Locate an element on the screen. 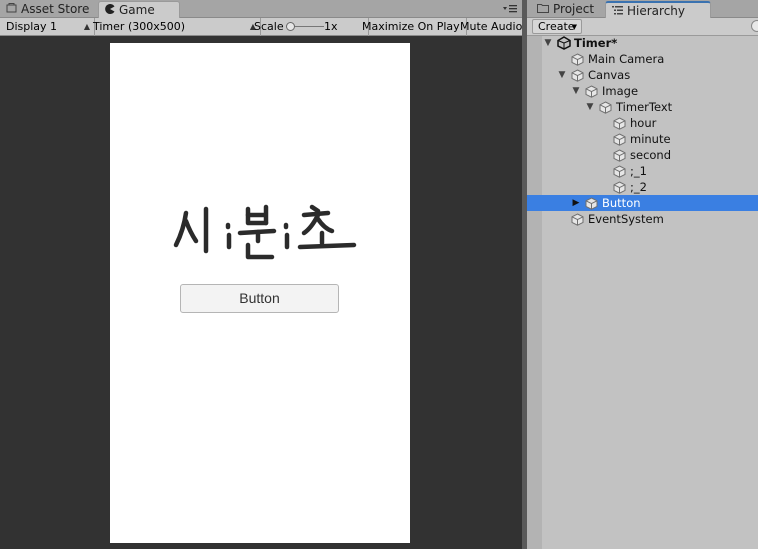  game-ui-button-label: Button is located at coordinates (259, 298).